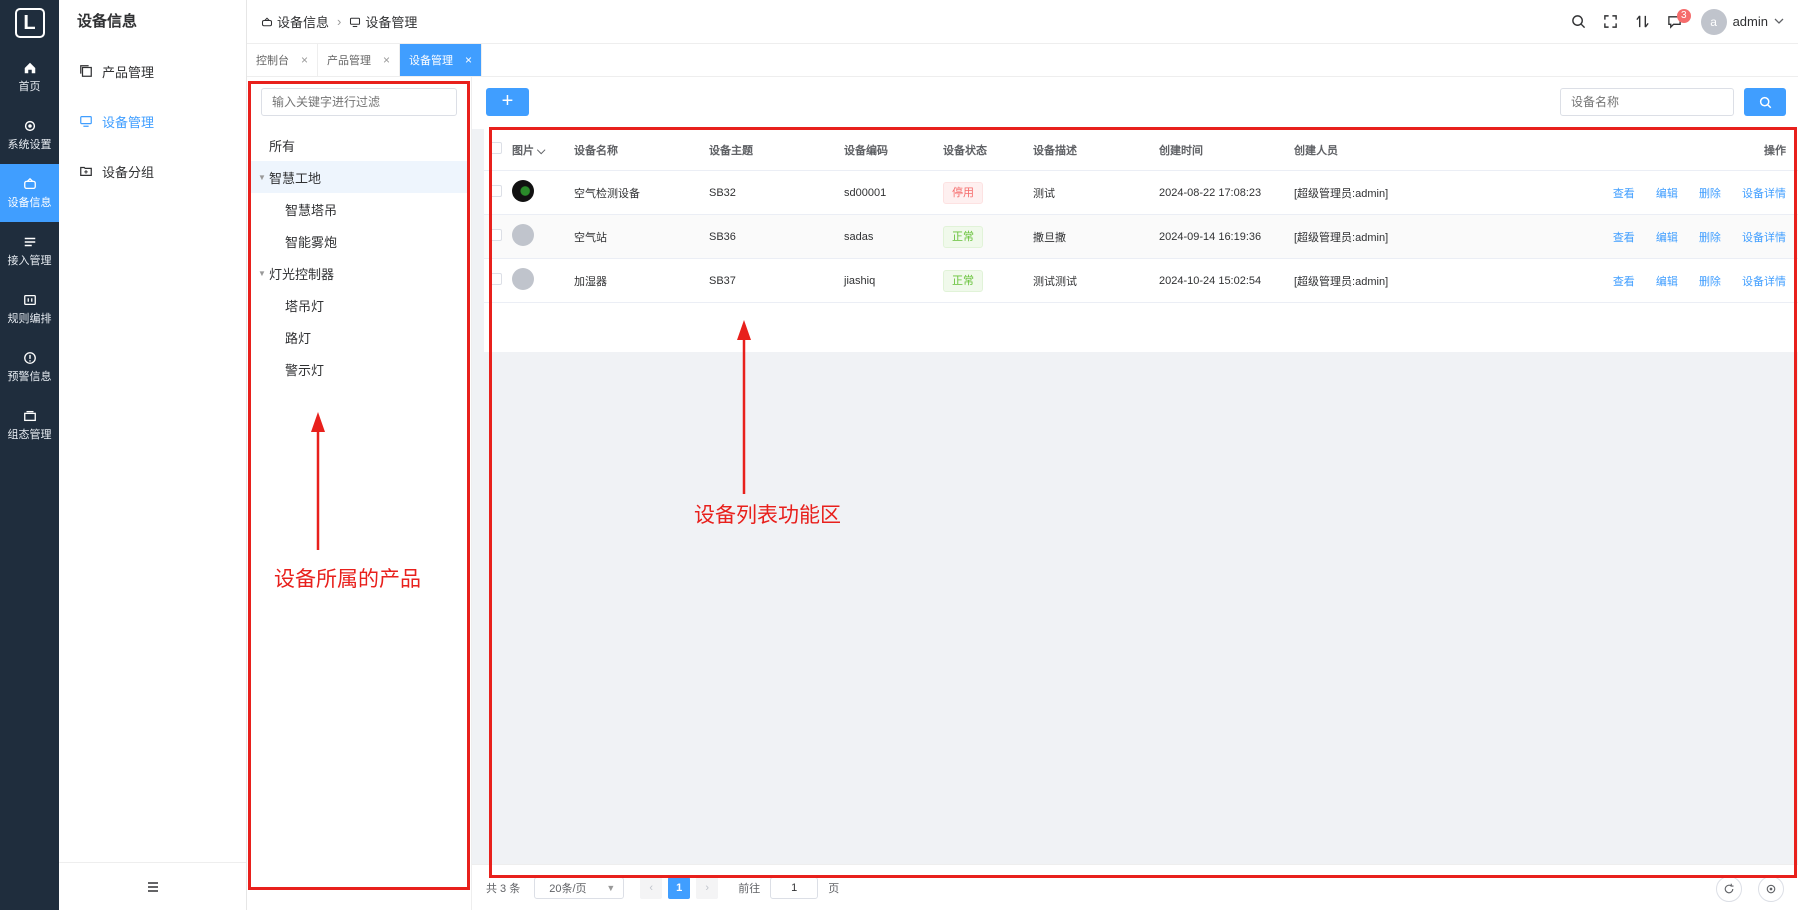  What do you see at coordinates (767, 515) in the screenshot?
I see `annotation-label-device-list: 设备列表功能区` at bounding box center [767, 515].